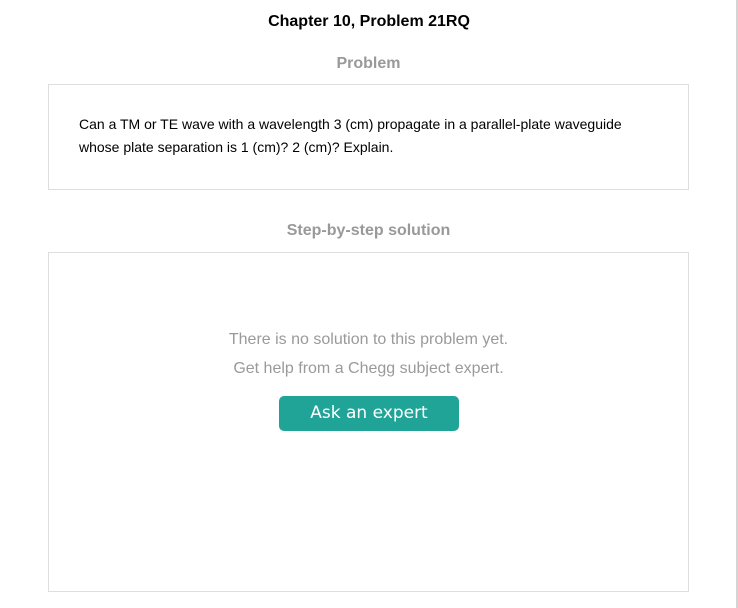 The height and width of the screenshot is (608, 738). I want to click on solution-heading: Step-by-step solution, so click(368, 230).